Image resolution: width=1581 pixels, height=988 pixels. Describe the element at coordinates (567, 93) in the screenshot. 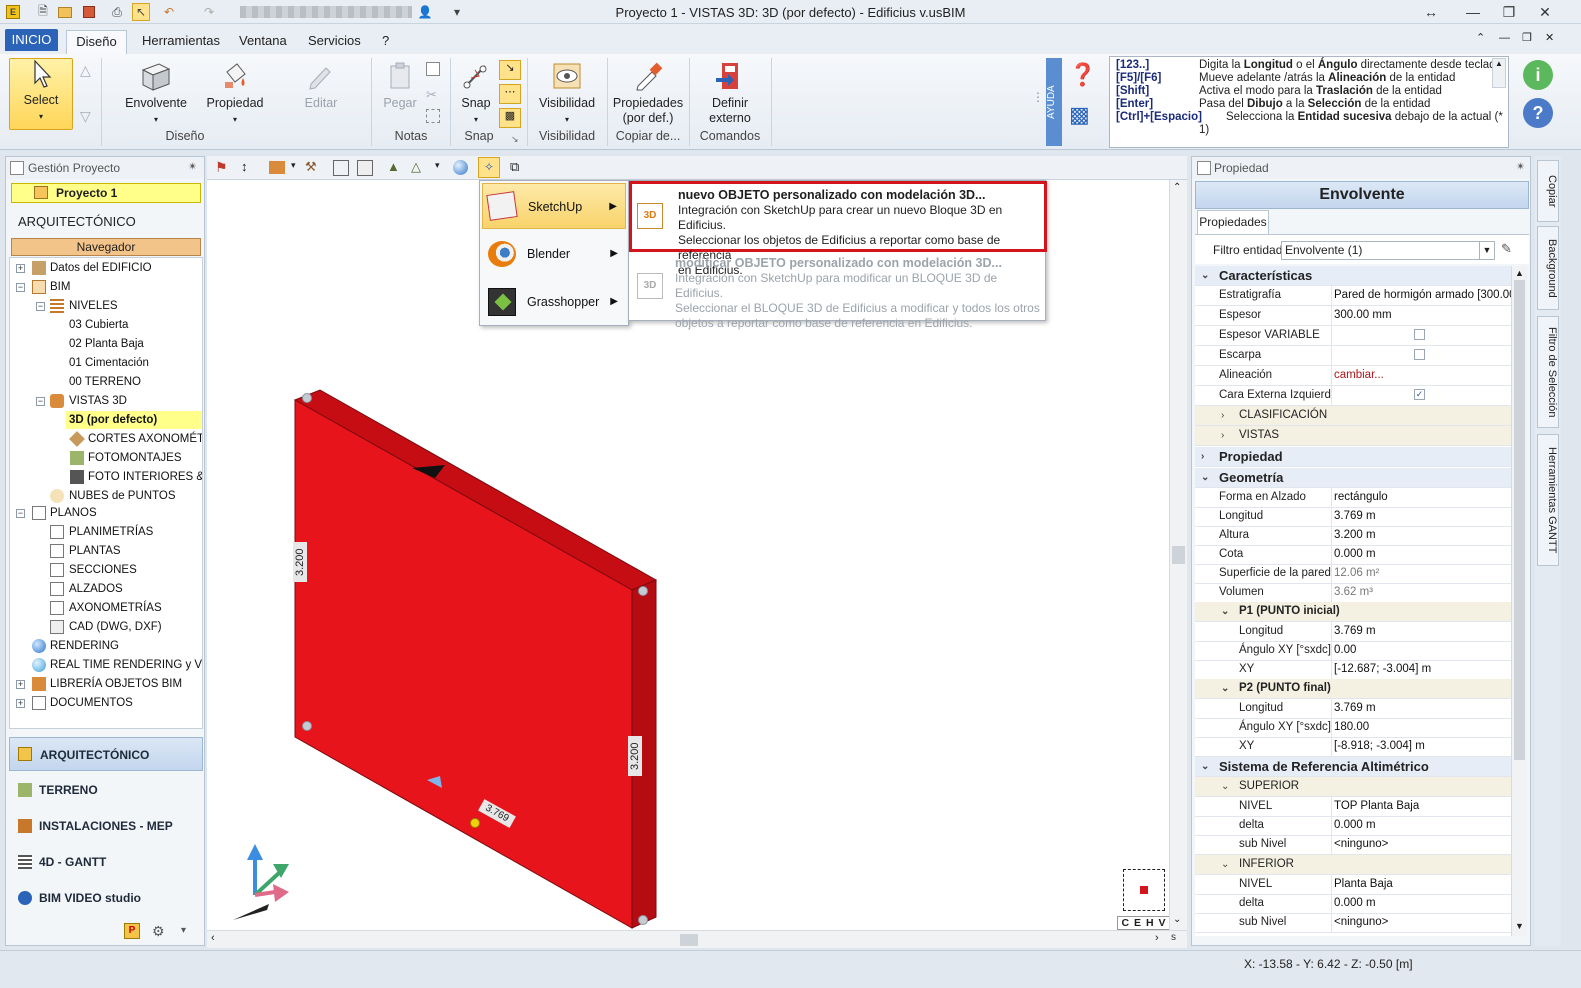

I see `visibilidad-button: Visibilidad ▾` at that location.